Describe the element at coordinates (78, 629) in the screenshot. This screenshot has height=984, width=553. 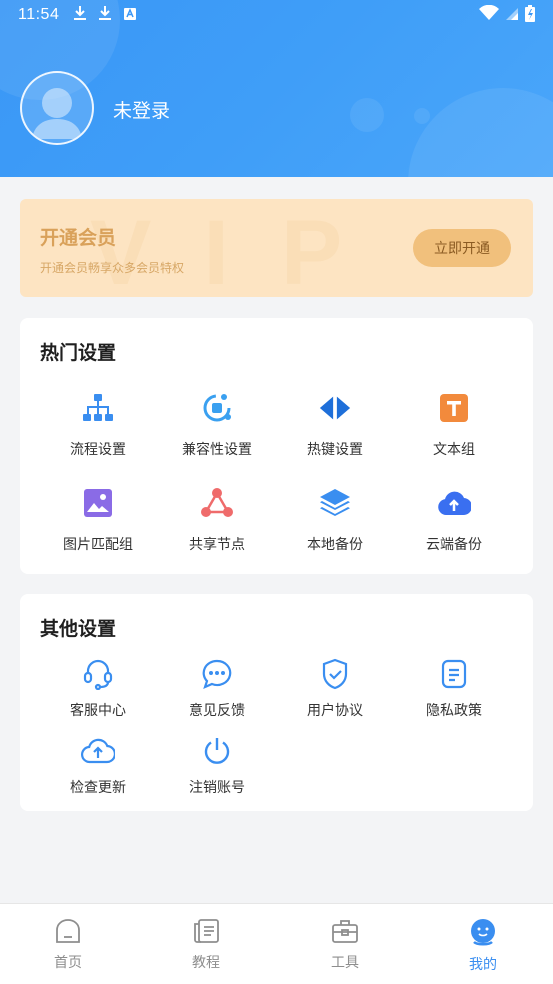
I see `other-settings-title: 其他设置` at that location.